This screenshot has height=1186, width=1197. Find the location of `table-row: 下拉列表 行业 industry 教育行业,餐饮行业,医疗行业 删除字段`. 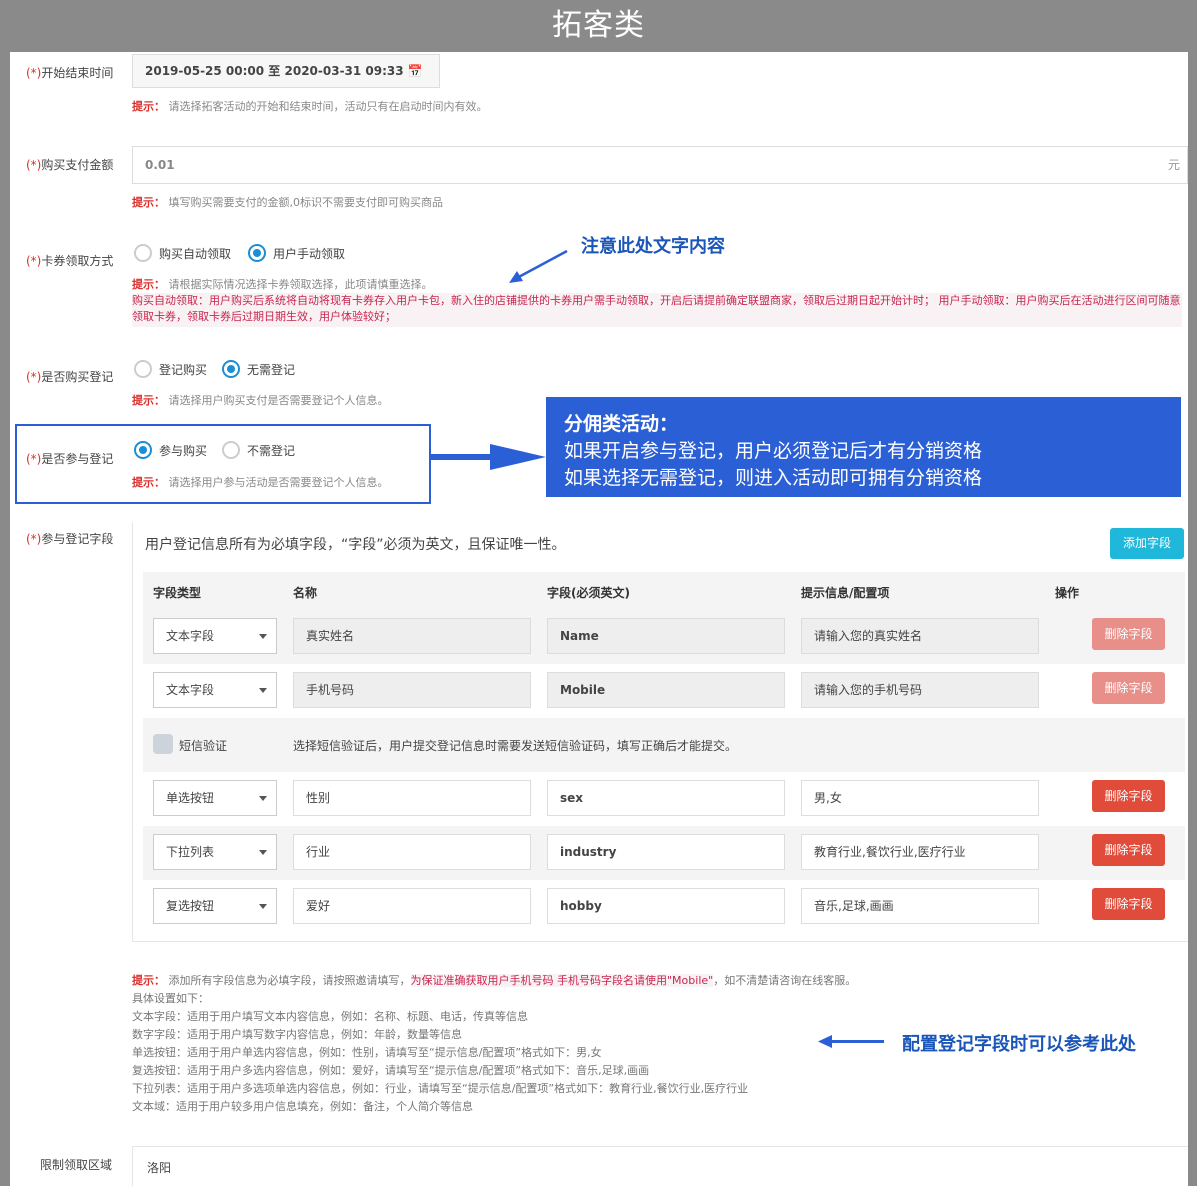

table-row: 下拉列表 行业 industry 教育行业,餐饮行业,医疗行业 删除字段 is located at coordinates (664, 853).